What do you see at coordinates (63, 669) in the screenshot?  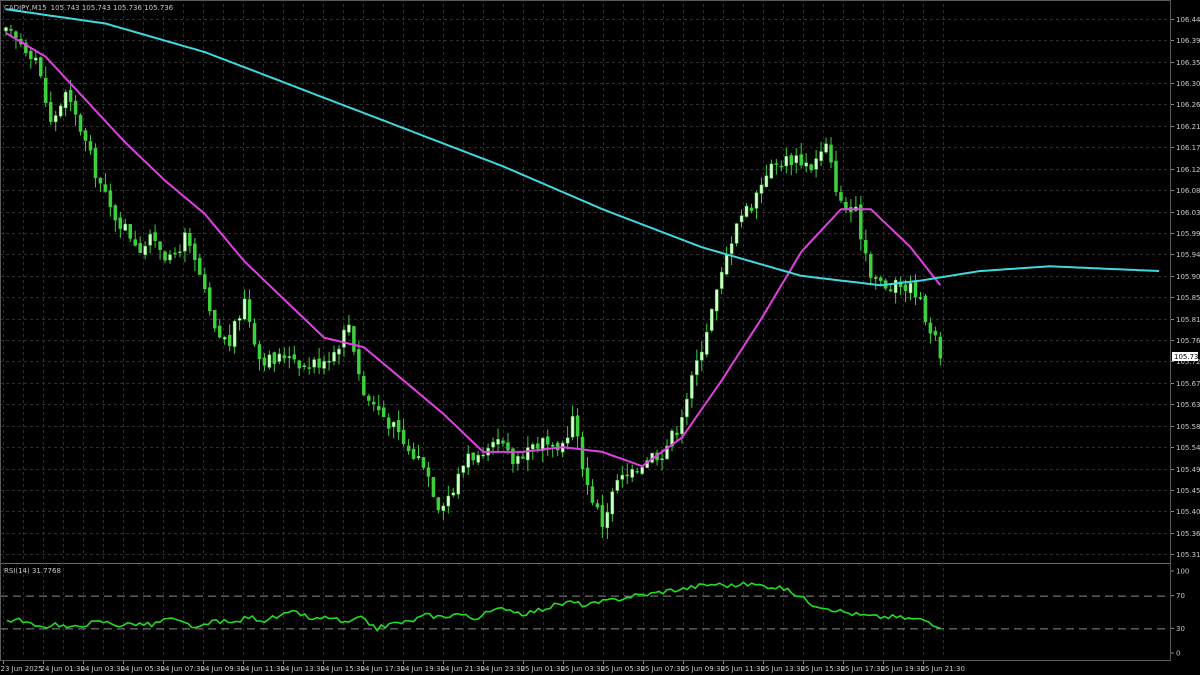 I see `time-tick-label: 24 Jun 01:30` at bounding box center [63, 669].